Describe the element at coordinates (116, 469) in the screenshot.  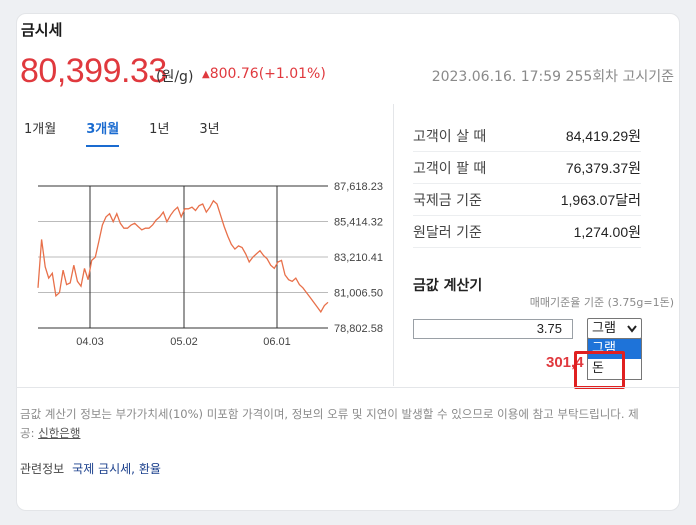
I see `related-links: 국제 금시세, 환율` at that location.